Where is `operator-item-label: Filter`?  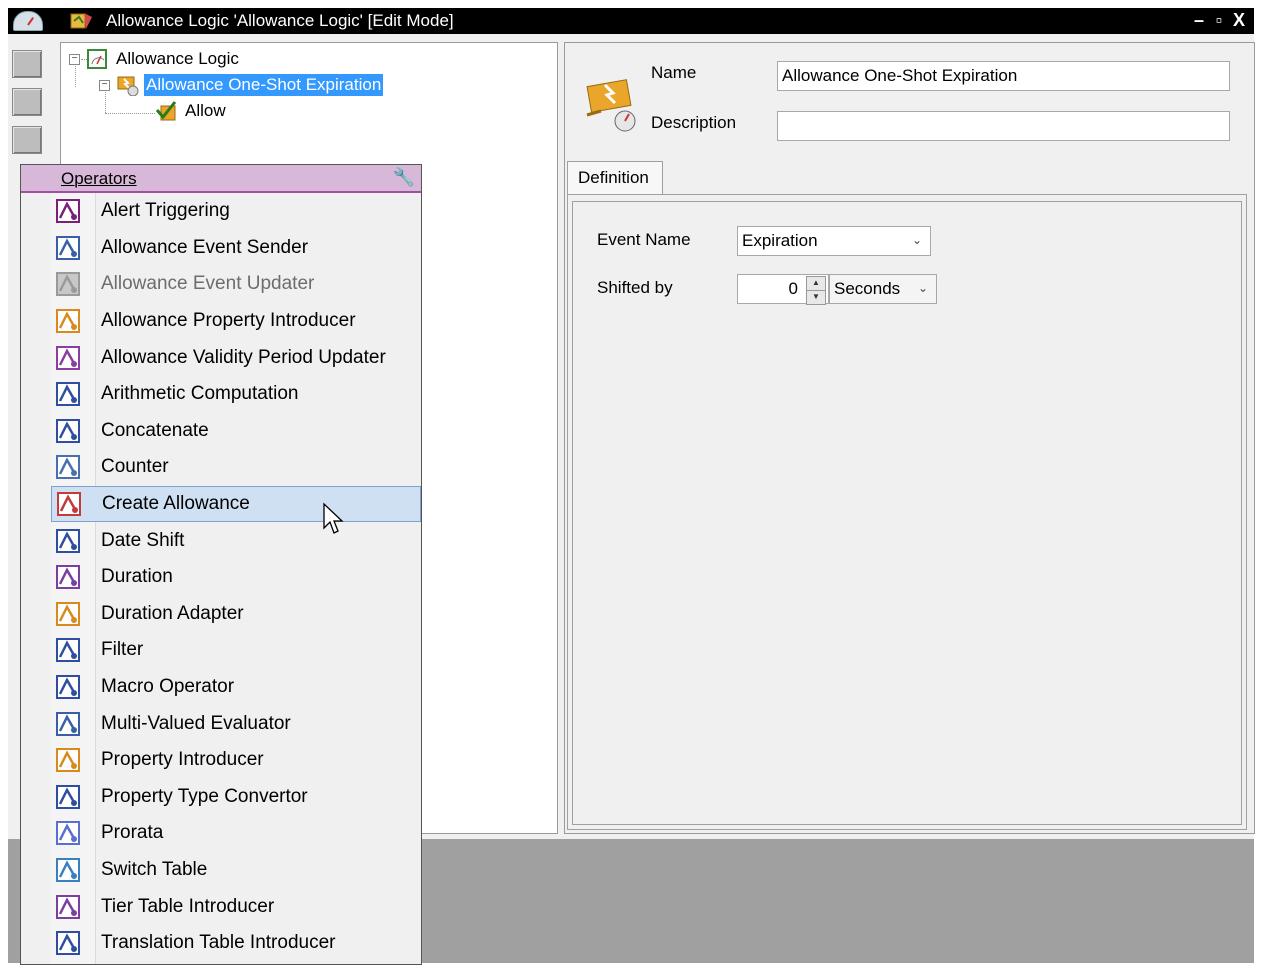 operator-item-label: Filter is located at coordinates (122, 650).